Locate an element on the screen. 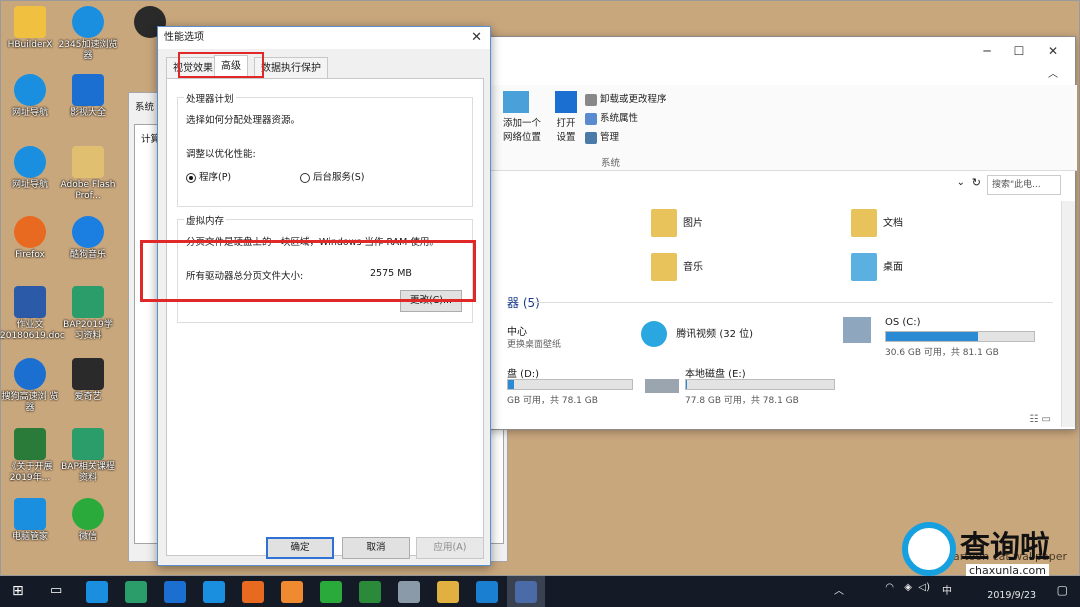 This screenshot has width=1080, height=607. desktop-icon-label: Firefox is located at coordinates (30, 255).